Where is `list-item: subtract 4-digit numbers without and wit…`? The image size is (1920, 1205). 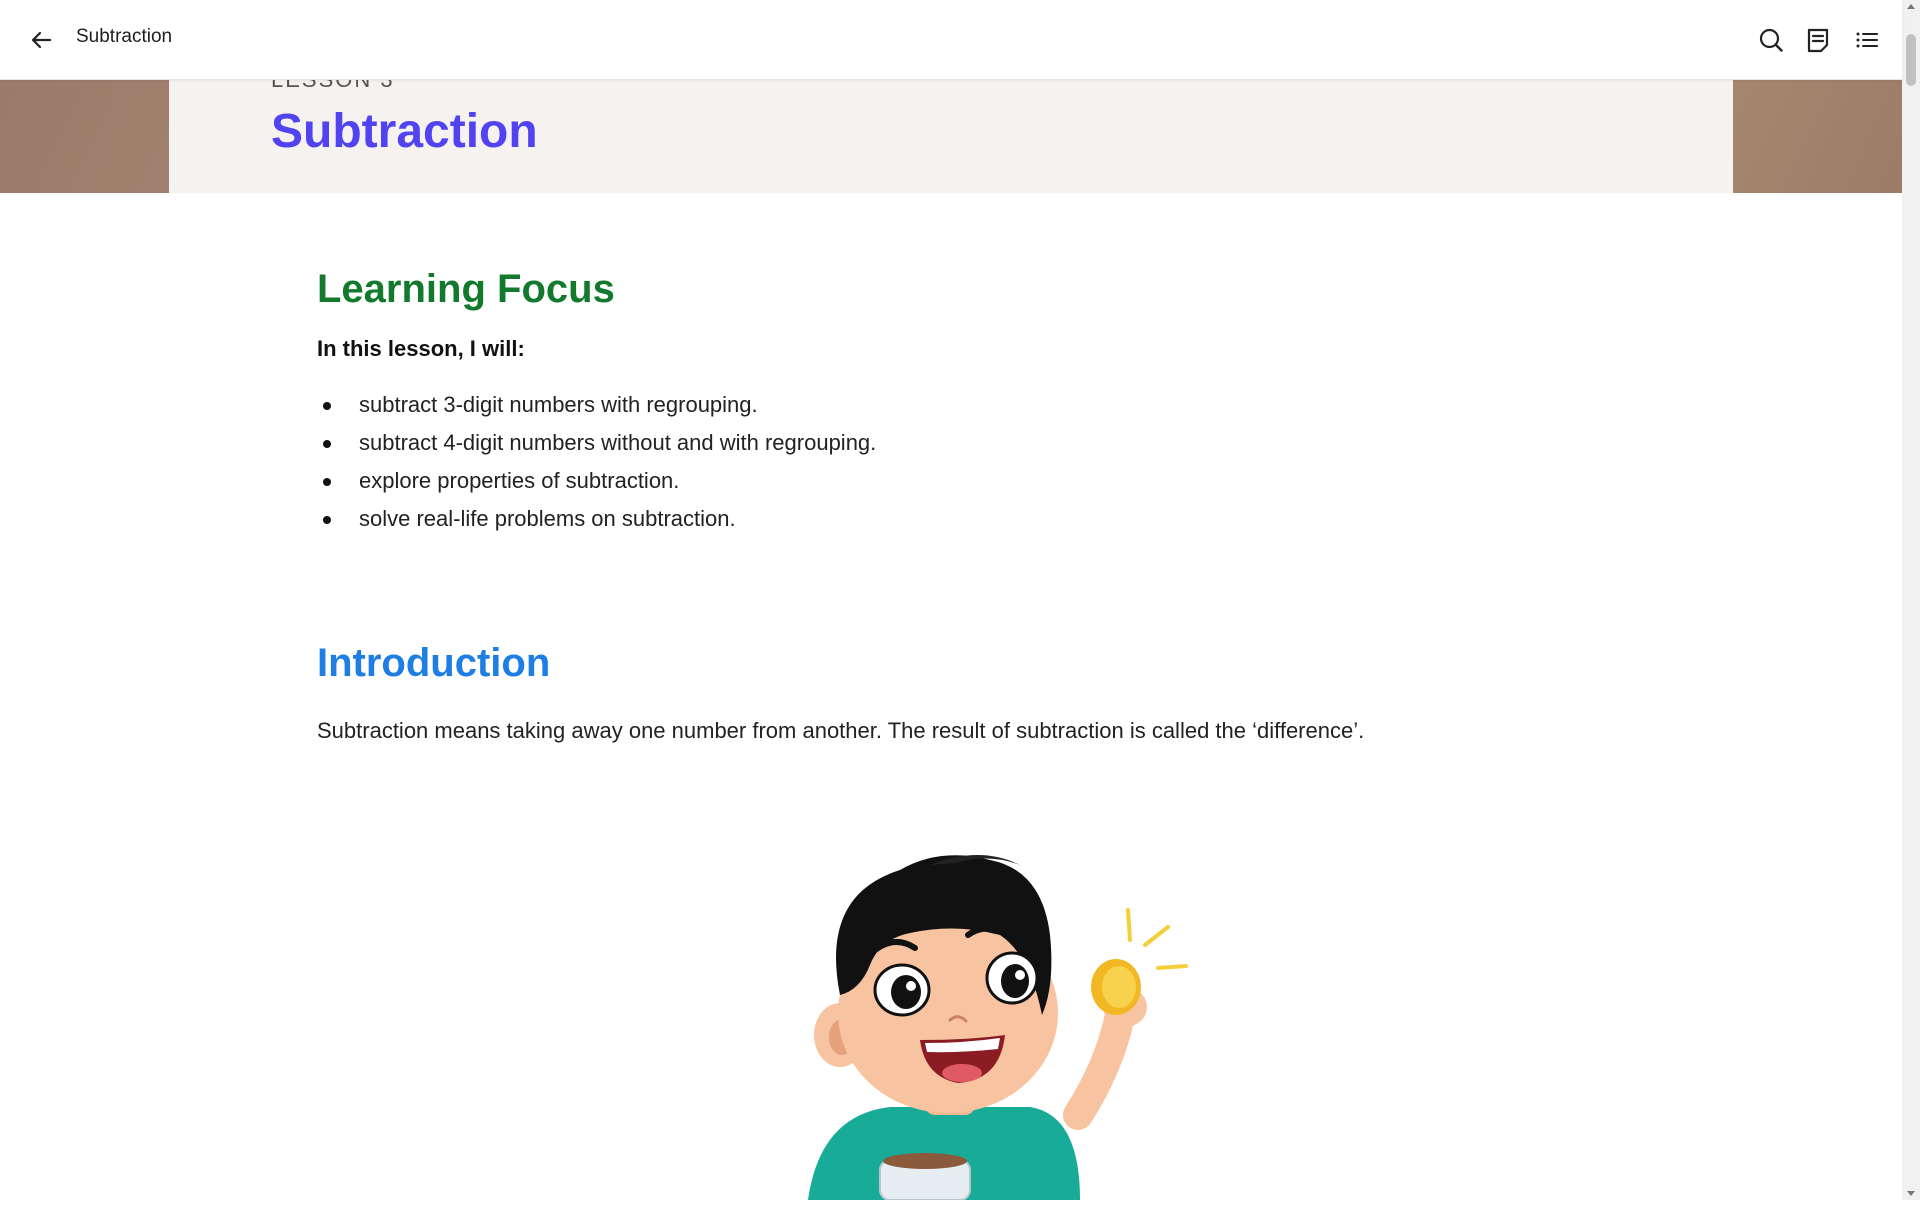 list-item: subtract 4-digit numbers without and wit… is located at coordinates (596, 448).